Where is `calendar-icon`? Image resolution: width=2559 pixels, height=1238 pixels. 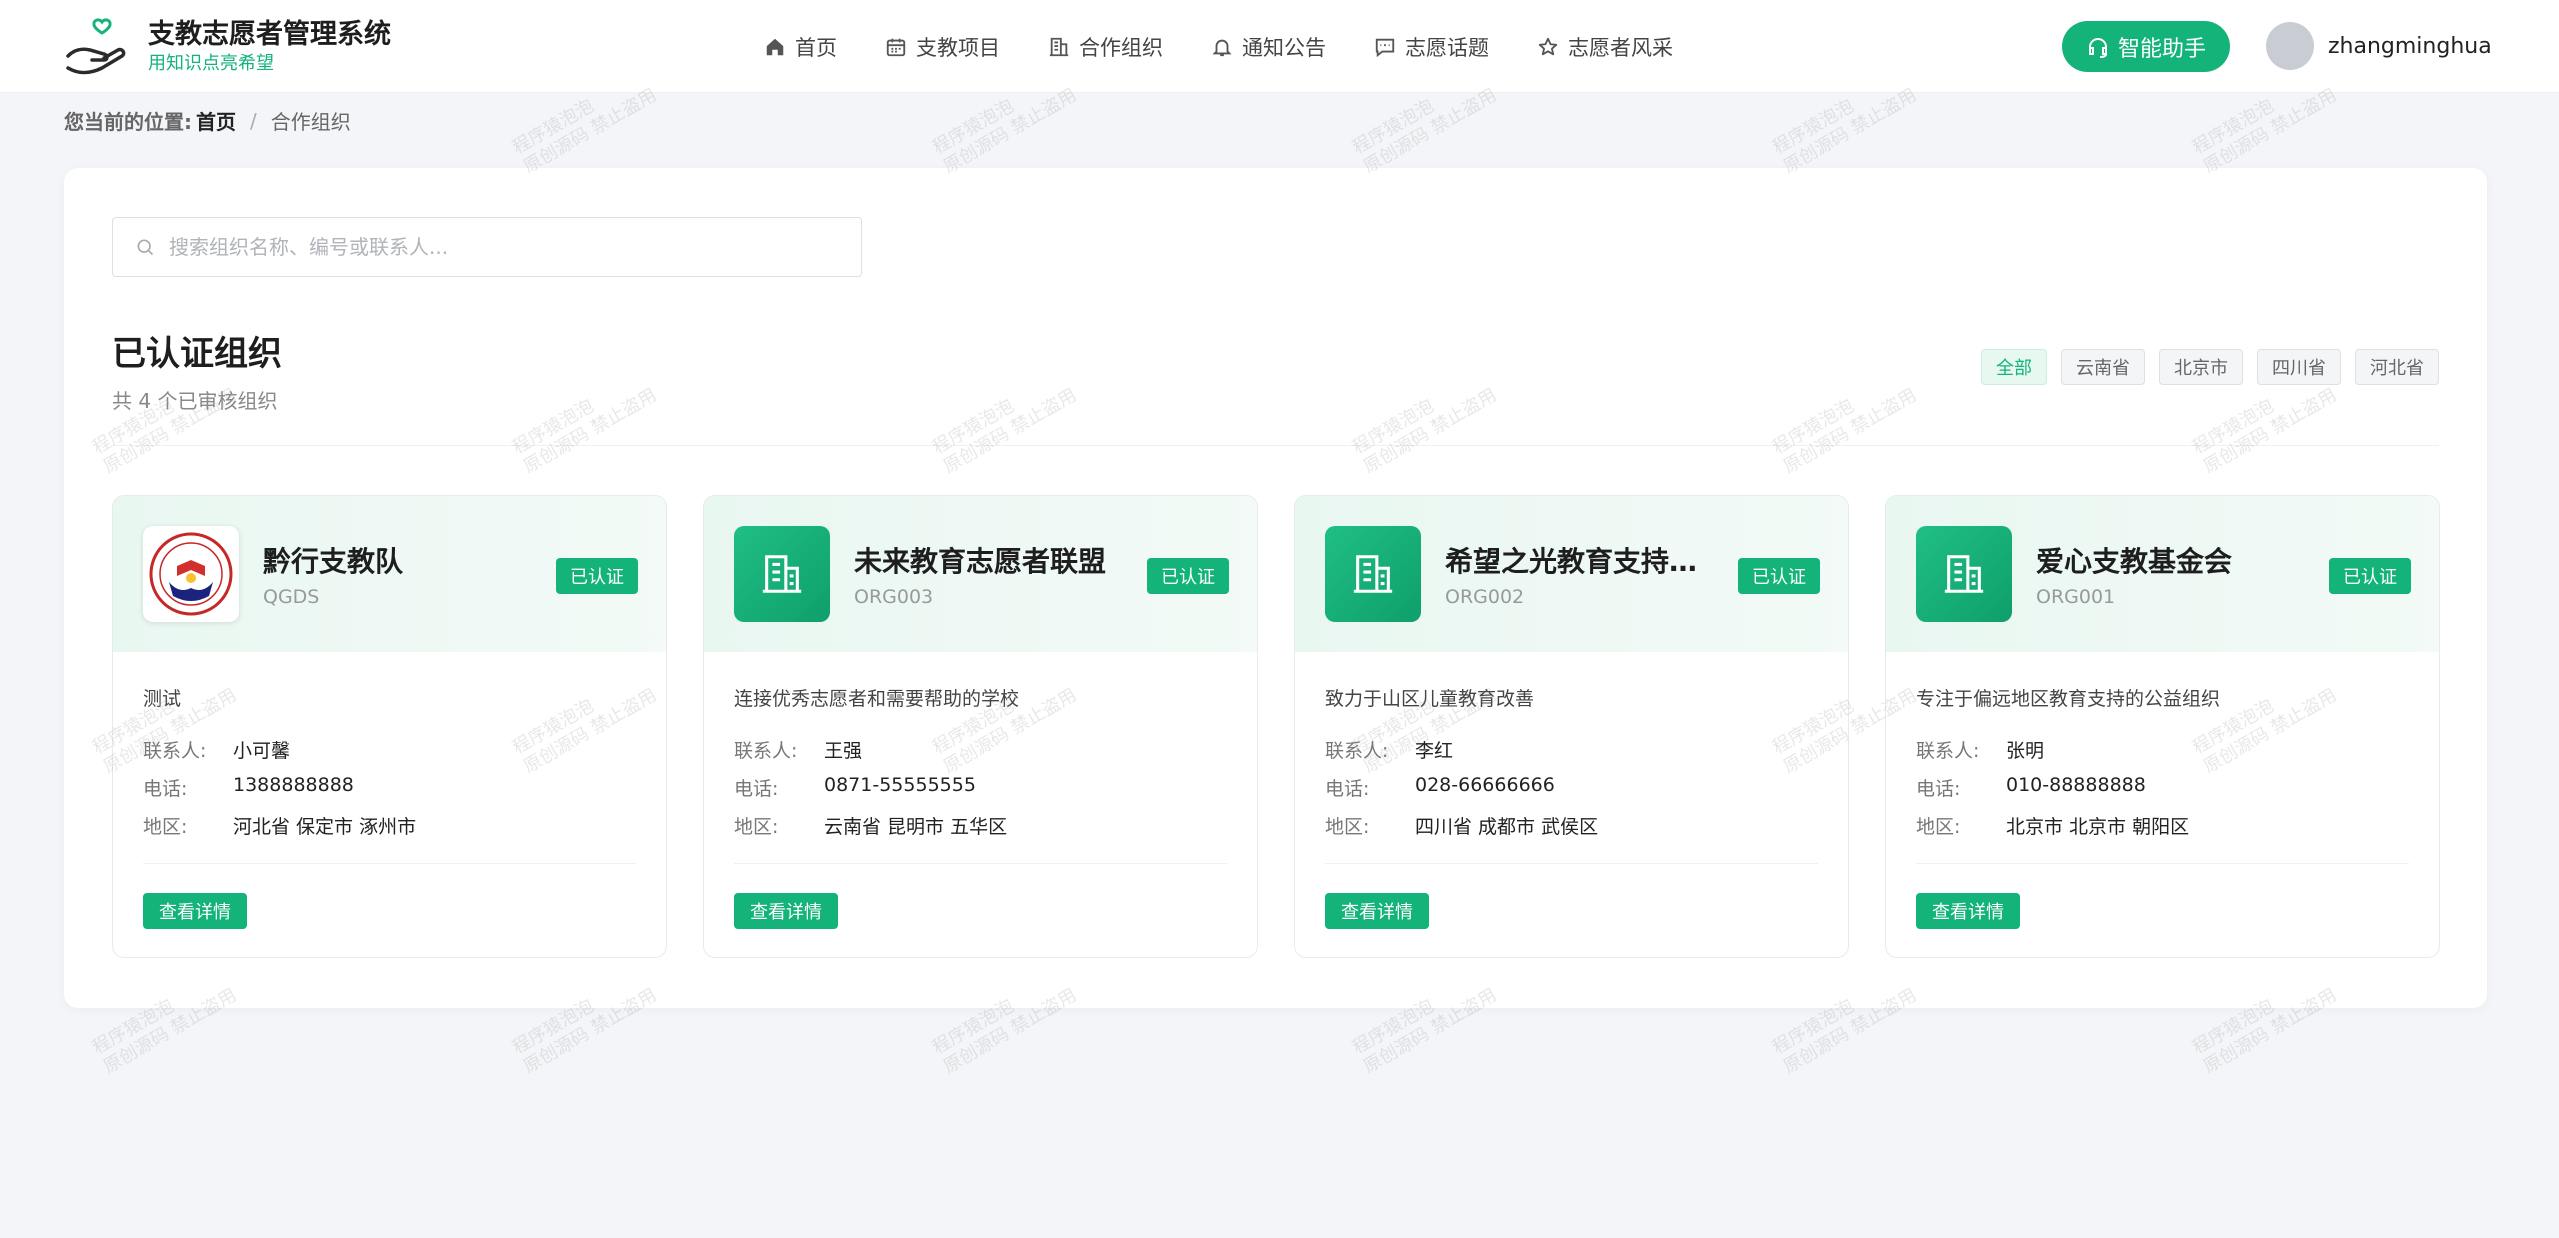 calendar-icon is located at coordinates (896, 47).